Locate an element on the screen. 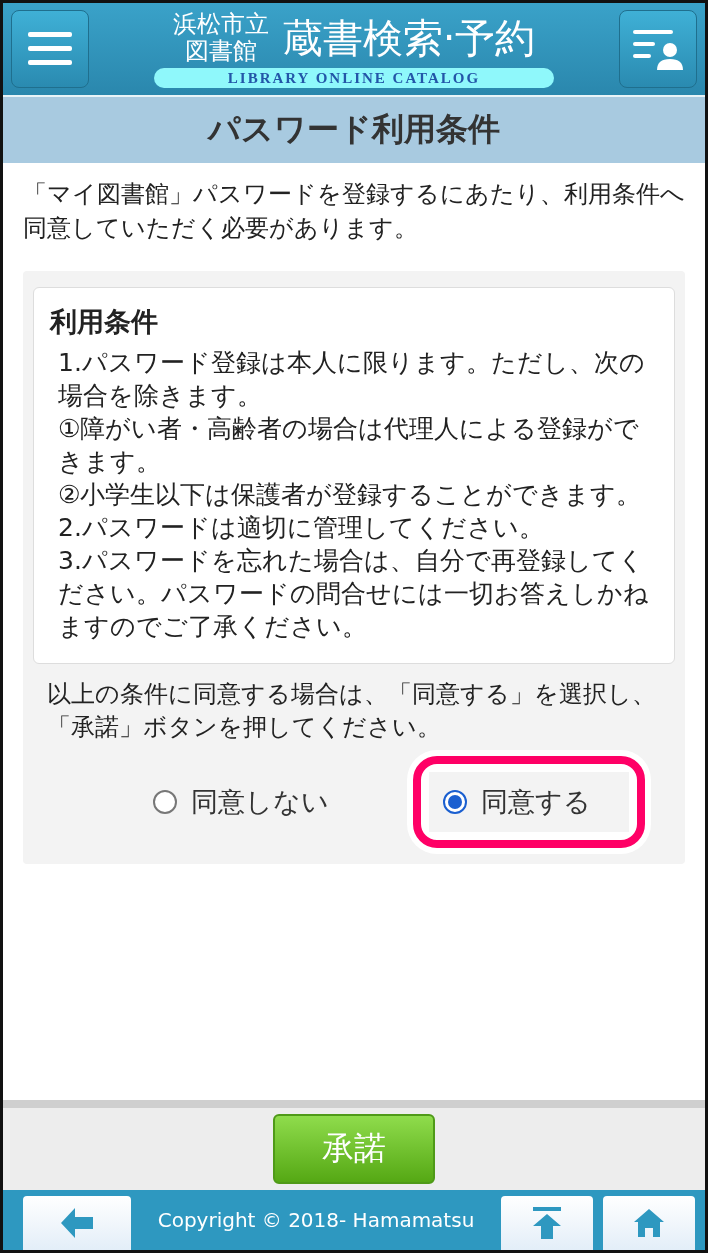 The height and width of the screenshot is (1253, 708). copyright-text: Copyright © 2018- Hamamatsu is located at coordinates (316, 1220).